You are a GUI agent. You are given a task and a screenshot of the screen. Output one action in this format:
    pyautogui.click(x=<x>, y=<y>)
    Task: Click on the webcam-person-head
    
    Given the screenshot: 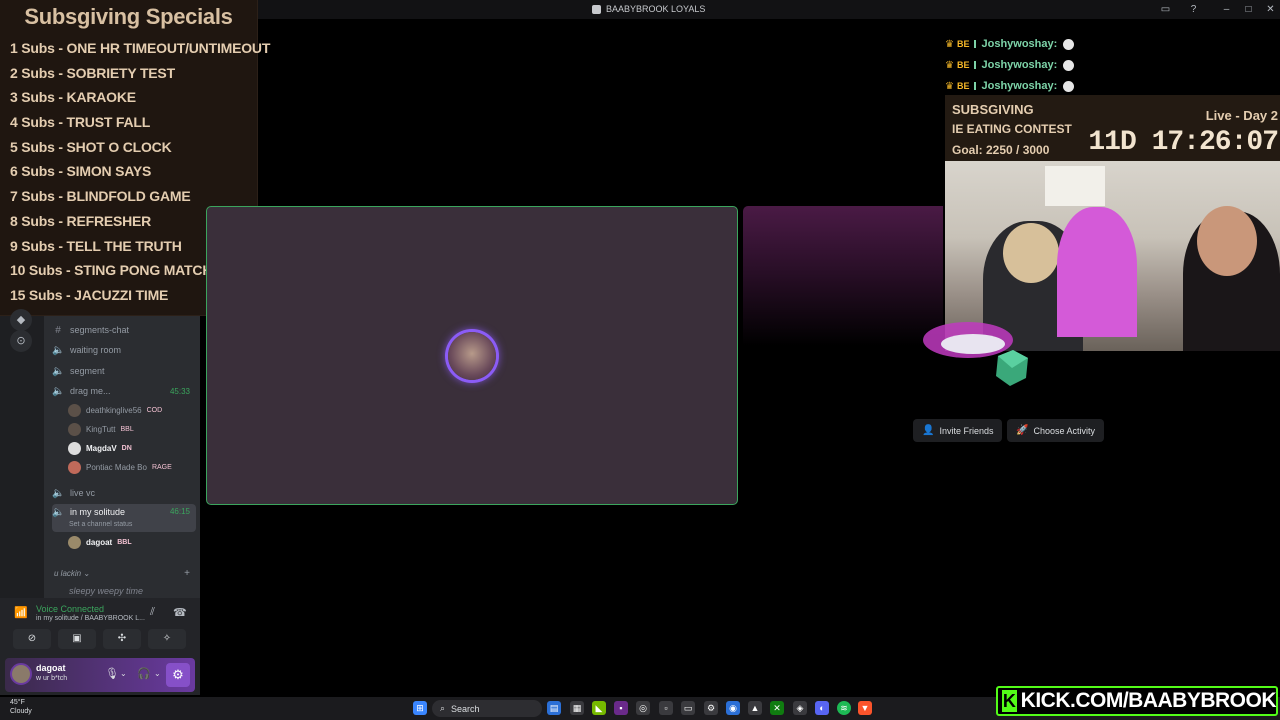 What is the action you would take?
    pyautogui.click(x=1031, y=253)
    